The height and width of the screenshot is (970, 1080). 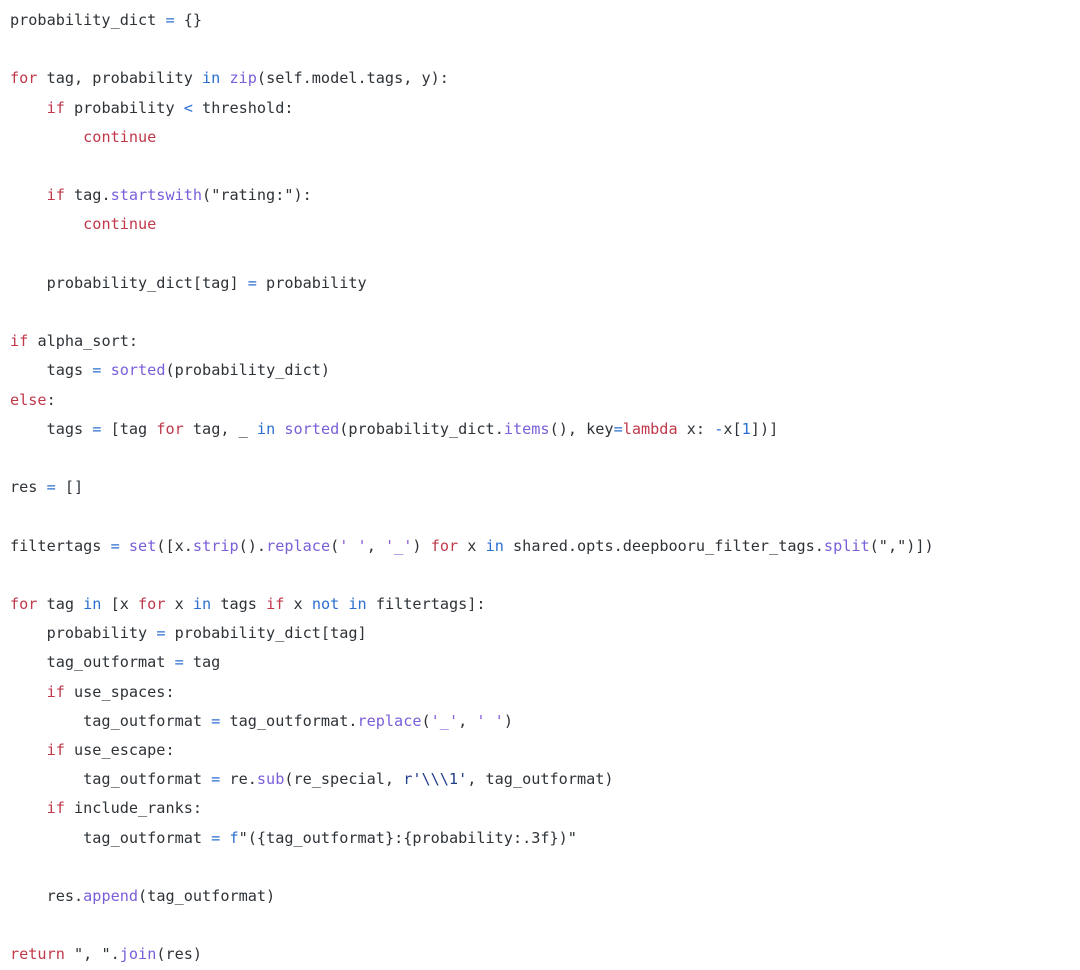 What do you see at coordinates (545, 400) in the screenshot?
I see `code-line: else:` at bounding box center [545, 400].